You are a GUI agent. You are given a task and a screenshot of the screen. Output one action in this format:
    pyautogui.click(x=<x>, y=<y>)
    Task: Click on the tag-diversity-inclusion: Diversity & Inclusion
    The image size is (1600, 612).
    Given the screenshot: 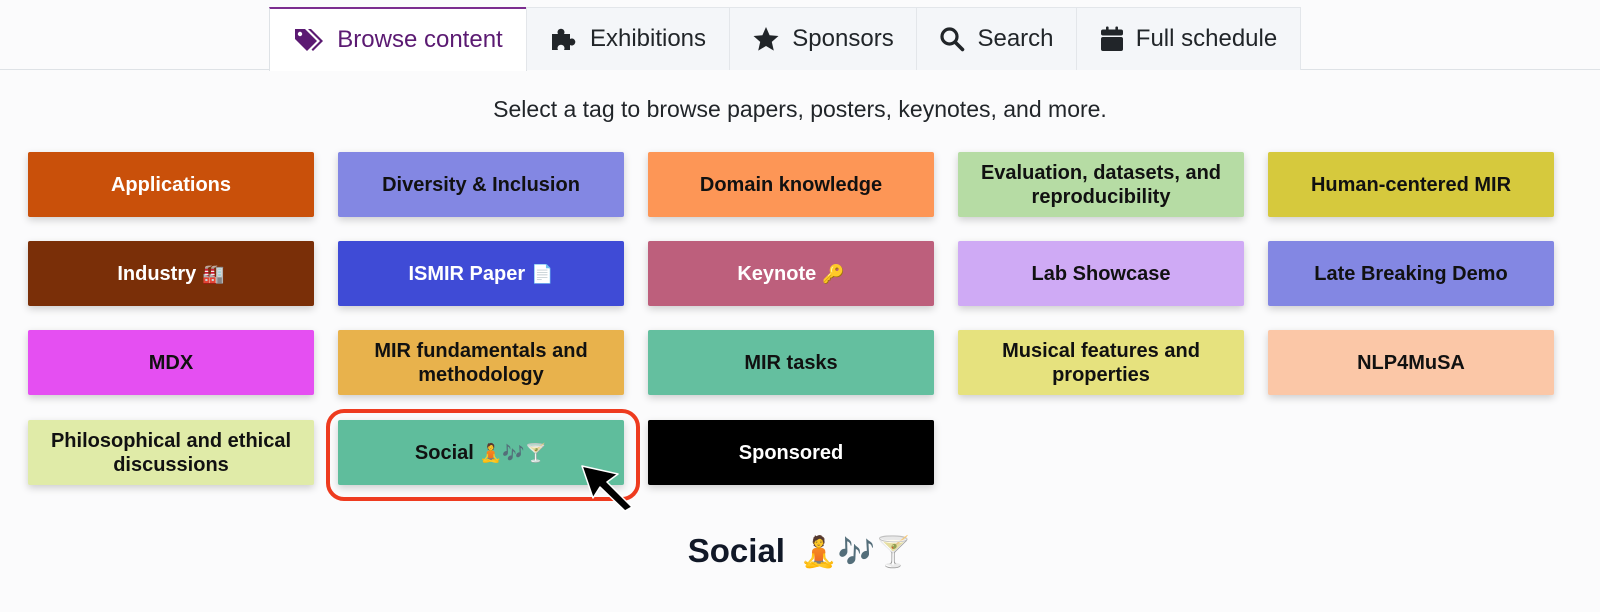 What is the action you would take?
    pyautogui.click(x=481, y=184)
    